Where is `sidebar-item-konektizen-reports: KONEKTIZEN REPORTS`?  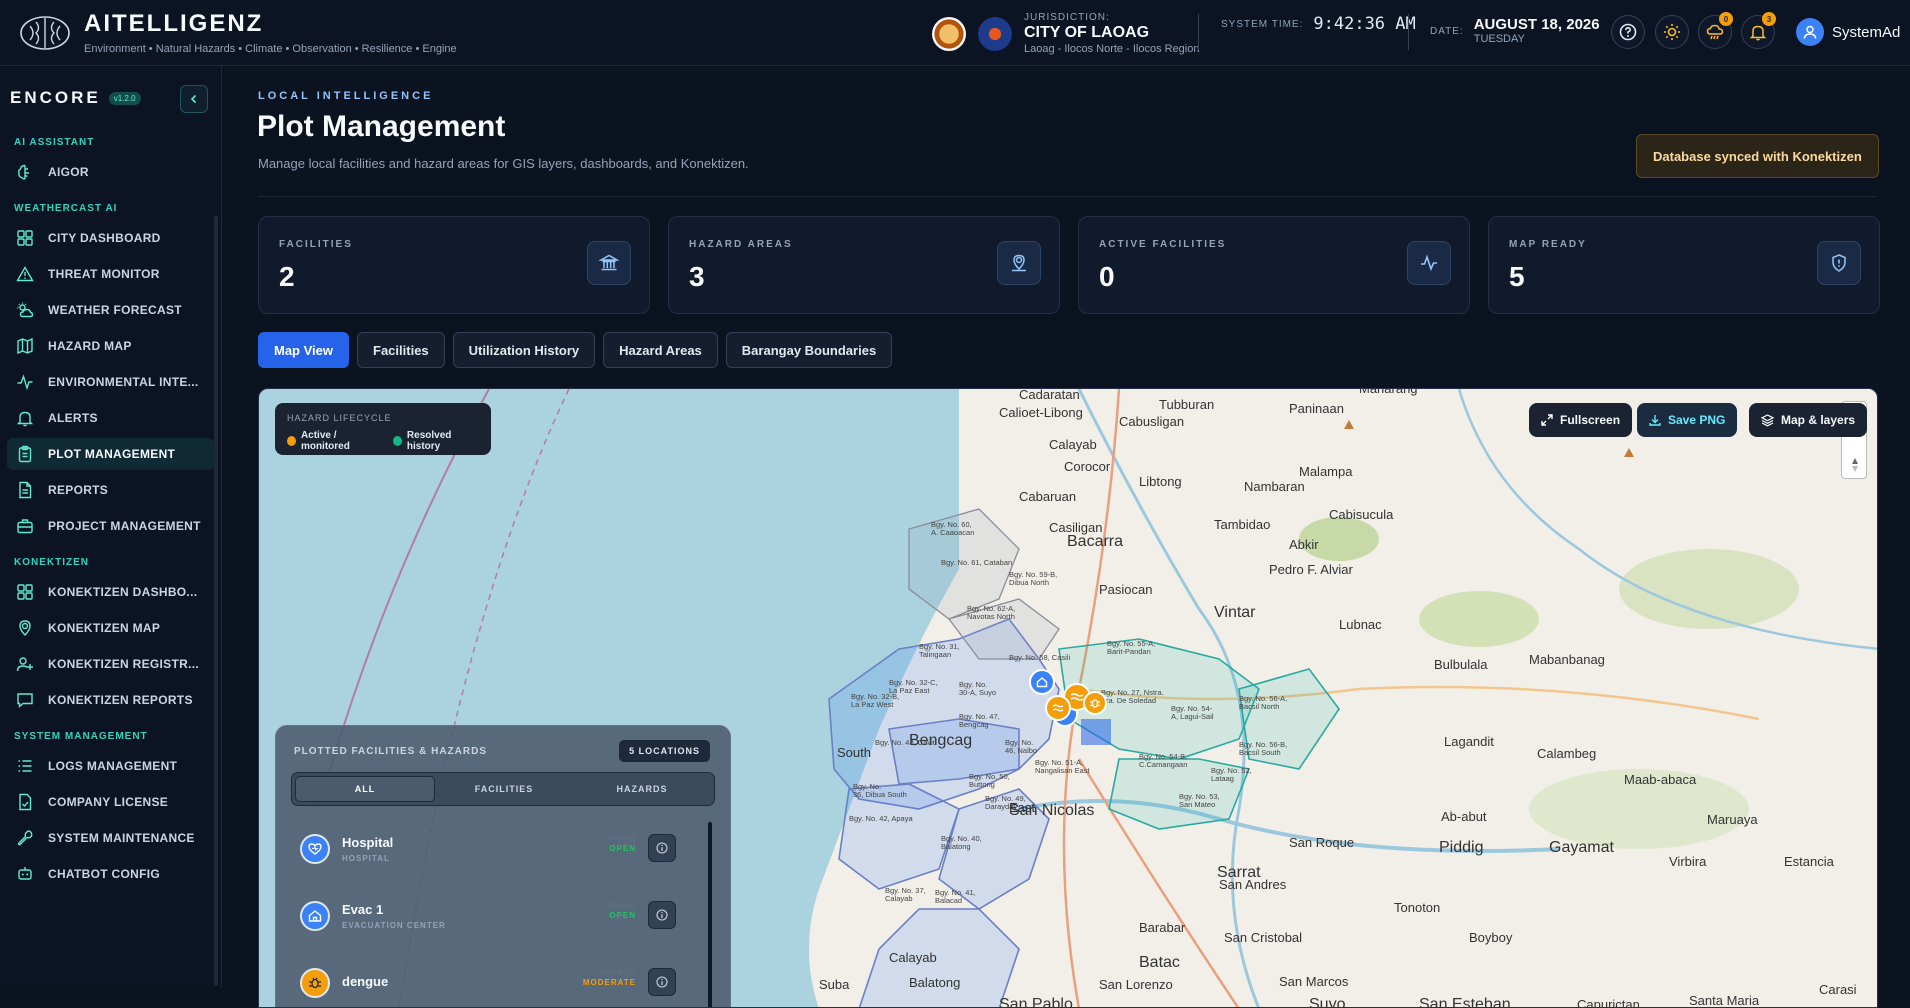 sidebar-item-konektizen-reports: KONEKTIZEN REPORTS is located at coordinates (110, 700).